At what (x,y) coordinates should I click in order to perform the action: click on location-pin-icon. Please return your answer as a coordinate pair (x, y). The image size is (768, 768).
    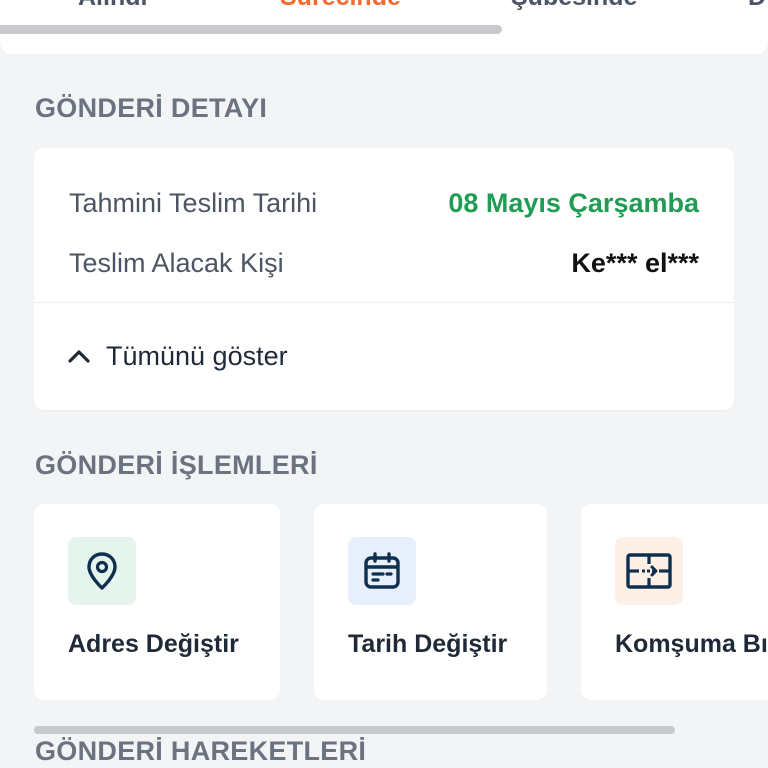
    Looking at the image, I should click on (102, 571).